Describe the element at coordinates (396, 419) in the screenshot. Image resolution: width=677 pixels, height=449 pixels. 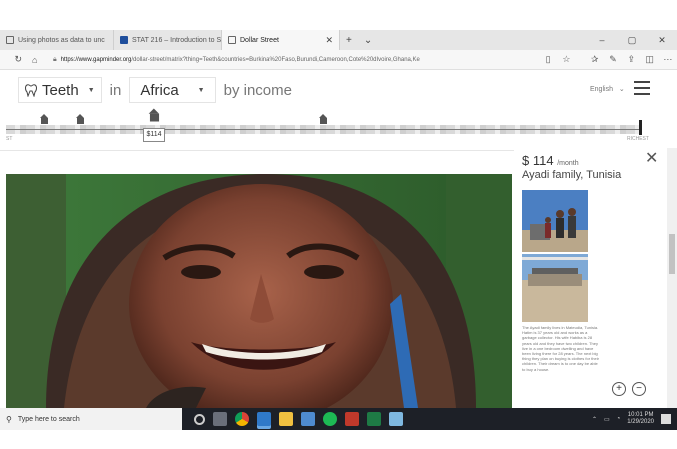
I see `photos-icon` at that location.